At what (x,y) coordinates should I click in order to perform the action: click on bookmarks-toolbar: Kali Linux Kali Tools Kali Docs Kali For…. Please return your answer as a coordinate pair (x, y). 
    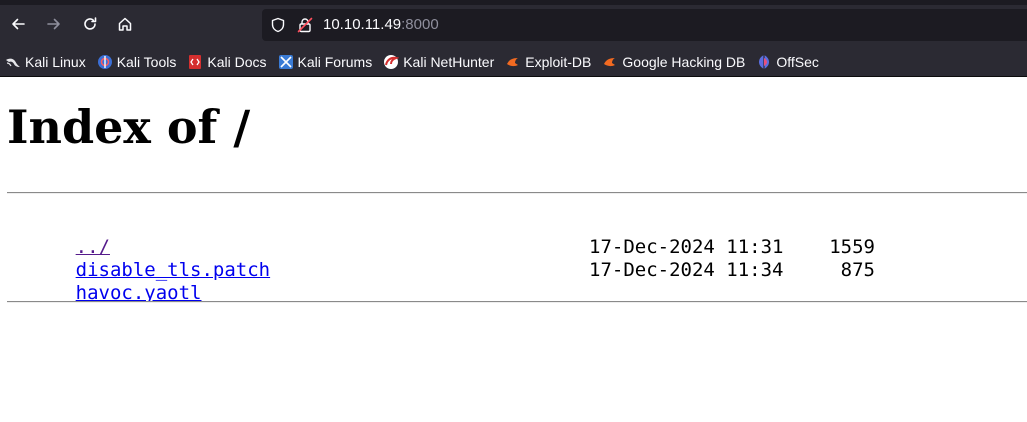
    Looking at the image, I should click on (513, 62).